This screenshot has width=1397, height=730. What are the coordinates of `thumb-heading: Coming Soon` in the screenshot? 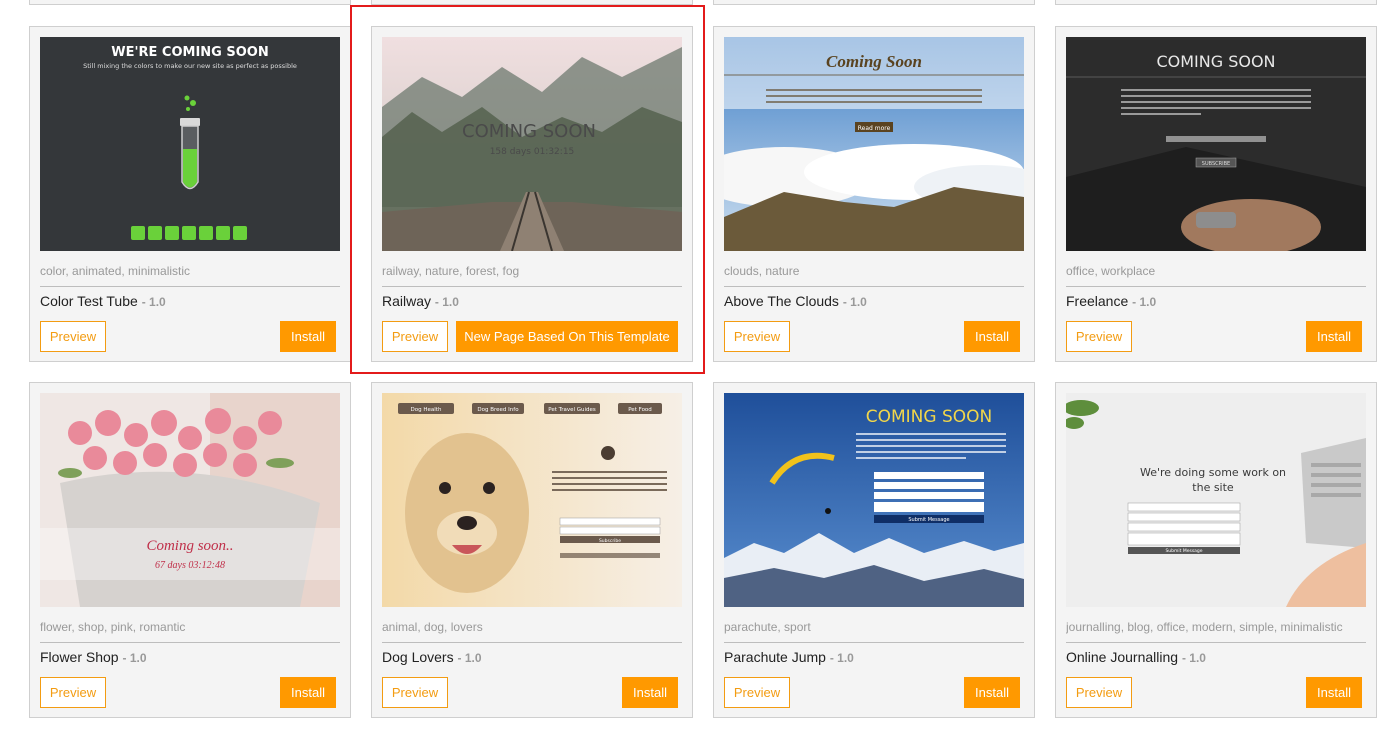 It's located at (874, 61).